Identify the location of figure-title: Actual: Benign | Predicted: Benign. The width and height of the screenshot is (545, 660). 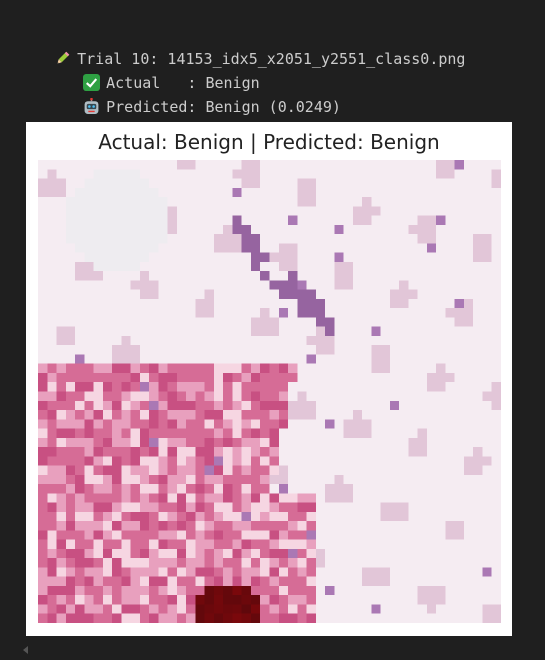
(269, 142).